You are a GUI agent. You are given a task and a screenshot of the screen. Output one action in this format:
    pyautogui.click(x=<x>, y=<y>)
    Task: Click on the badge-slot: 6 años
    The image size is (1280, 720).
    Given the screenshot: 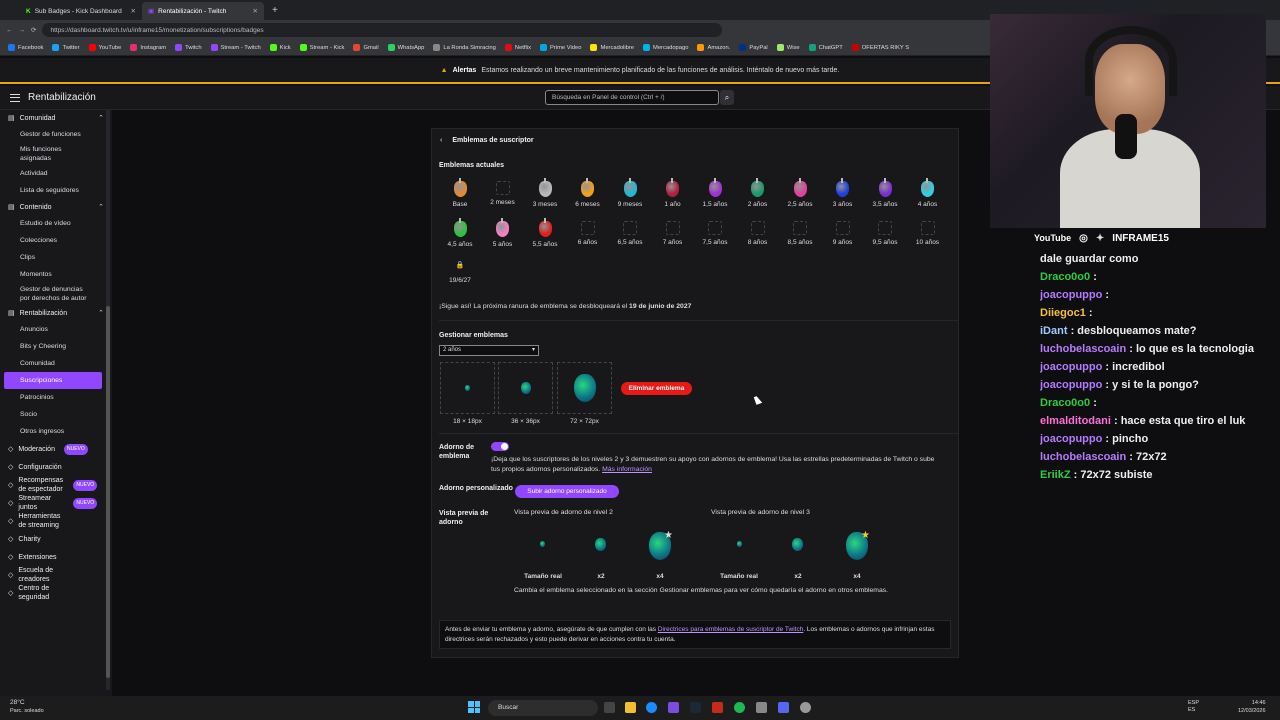 What is the action you would take?
    pyautogui.click(x=588, y=233)
    